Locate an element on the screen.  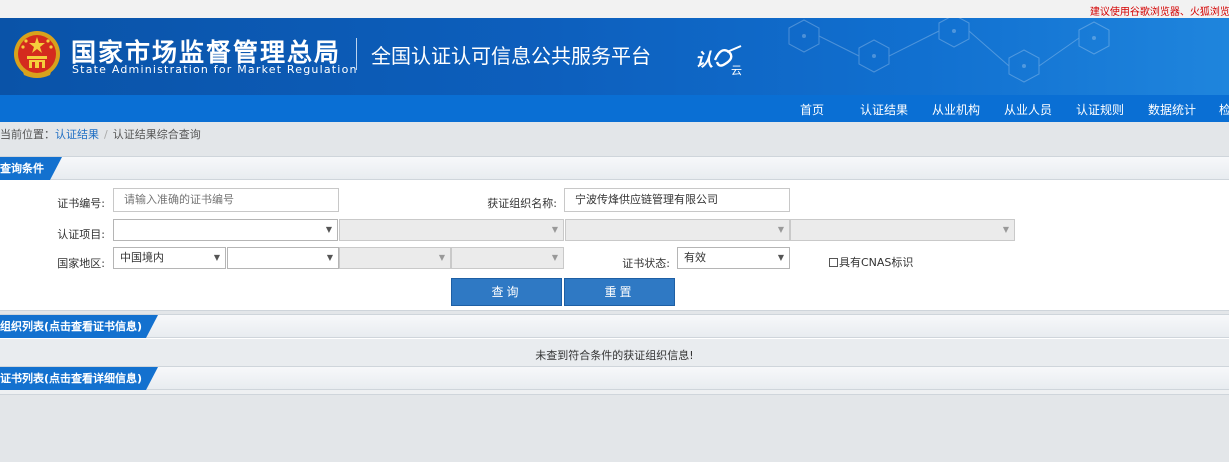
breadcrumb-prefix: 当前位置： is located at coordinates (27, 134).